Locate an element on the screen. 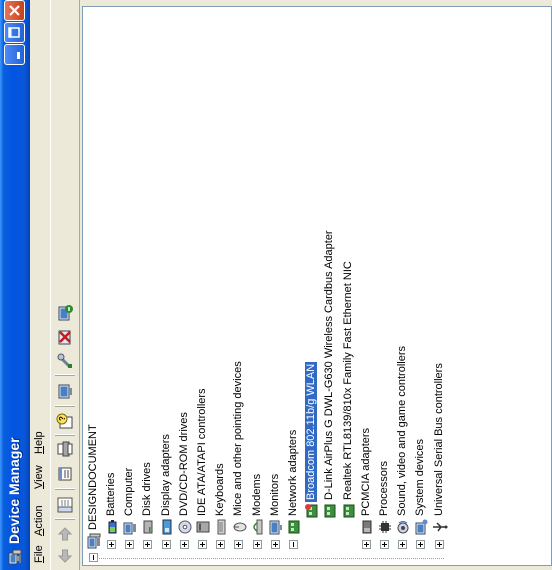 The image size is (552, 570). close-icon is located at coordinates (14, 10).